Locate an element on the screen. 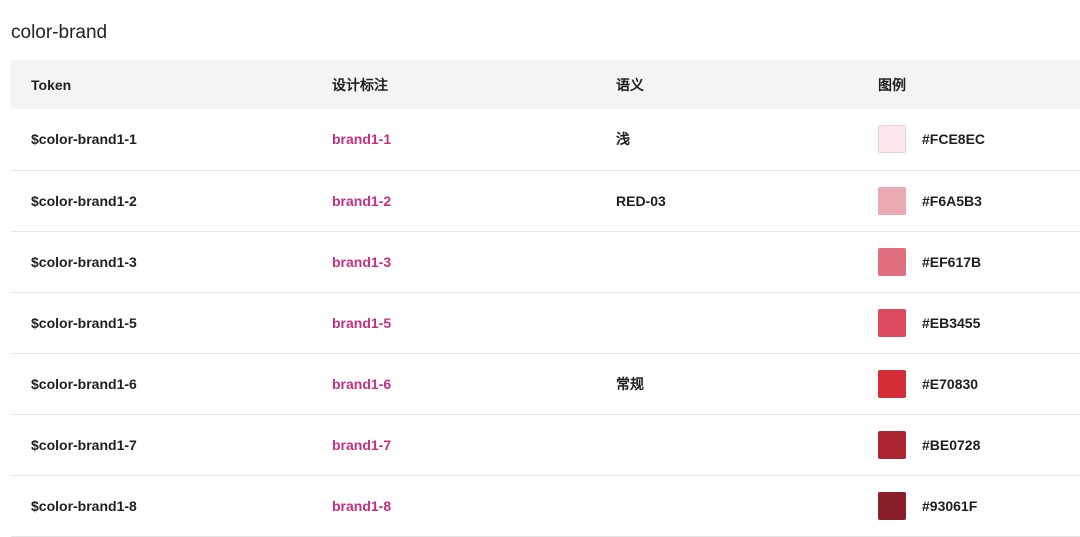  design-mark-label: brand1-6 is located at coordinates (362, 383).